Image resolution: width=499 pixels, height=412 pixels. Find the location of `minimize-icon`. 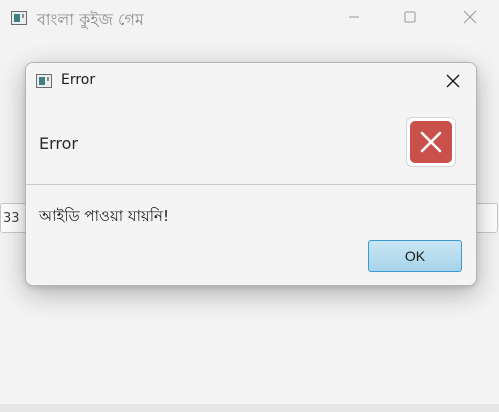

minimize-icon is located at coordinates (354, 17).